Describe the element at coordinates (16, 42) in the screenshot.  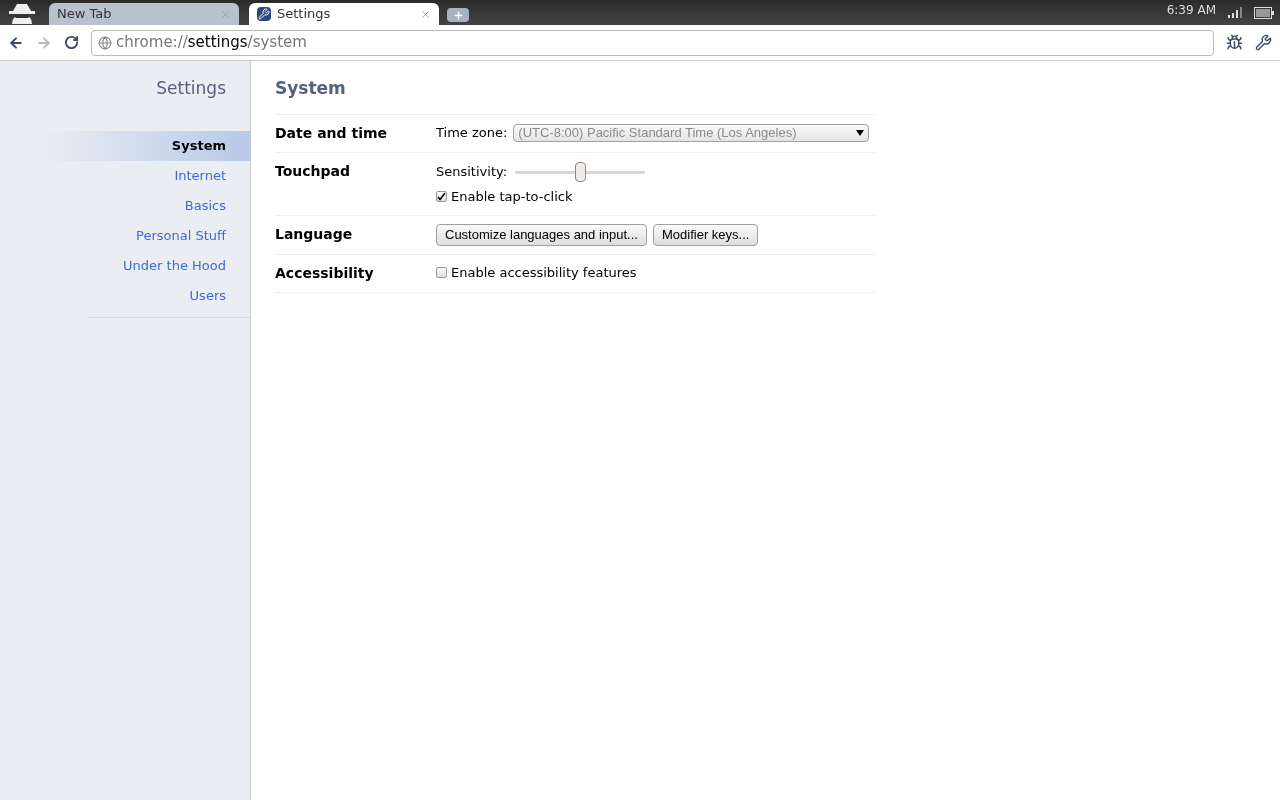
I see `back-icon` at that location.